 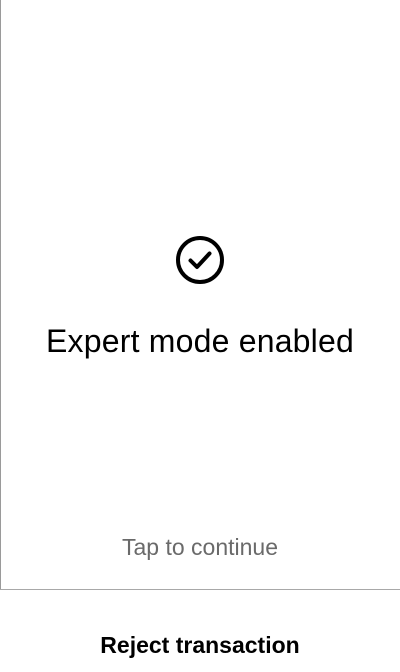 I want to click on reject-transaction-label: Reject transaction, so click(x=200, y=644).